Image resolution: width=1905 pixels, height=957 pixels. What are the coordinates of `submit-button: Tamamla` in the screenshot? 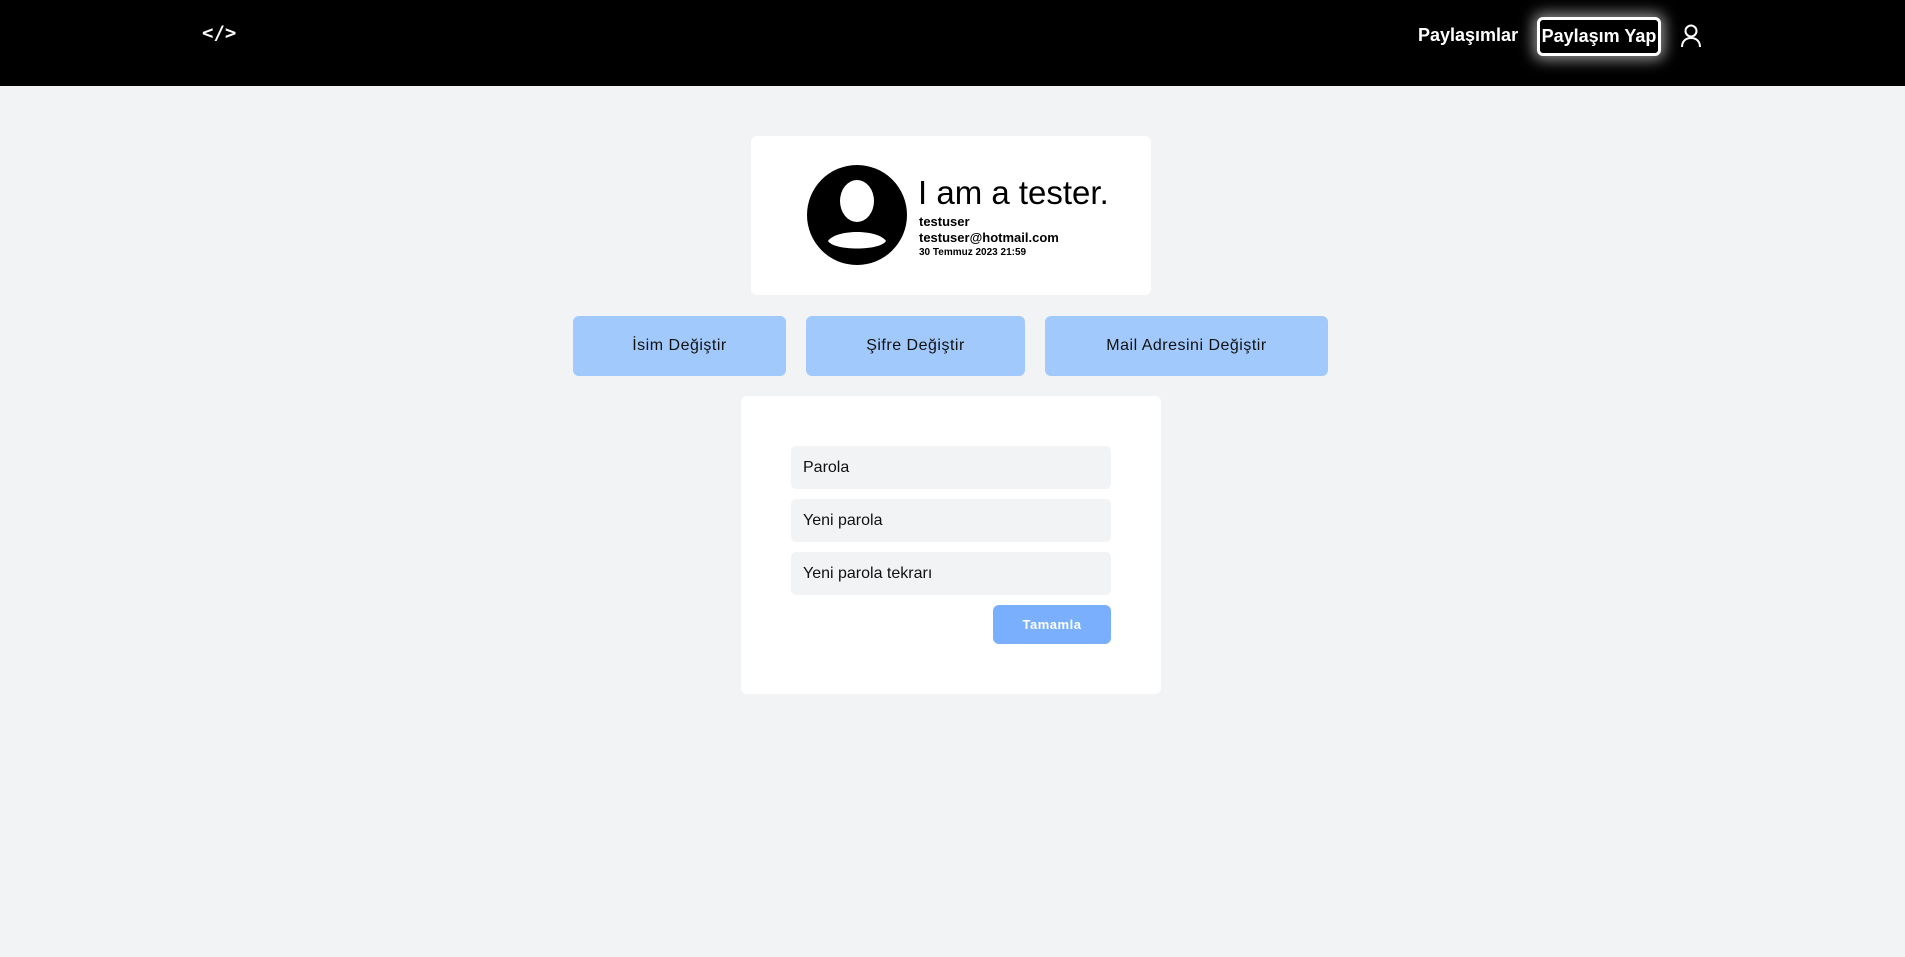 It's located at (1052, 624).